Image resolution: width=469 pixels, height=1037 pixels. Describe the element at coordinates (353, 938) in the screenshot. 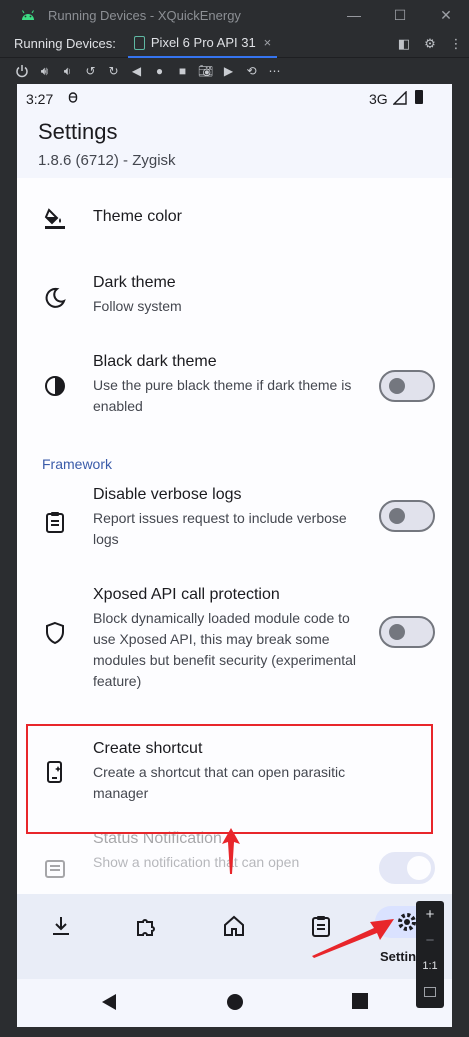

I see `annotation-arrow-right` at that location.